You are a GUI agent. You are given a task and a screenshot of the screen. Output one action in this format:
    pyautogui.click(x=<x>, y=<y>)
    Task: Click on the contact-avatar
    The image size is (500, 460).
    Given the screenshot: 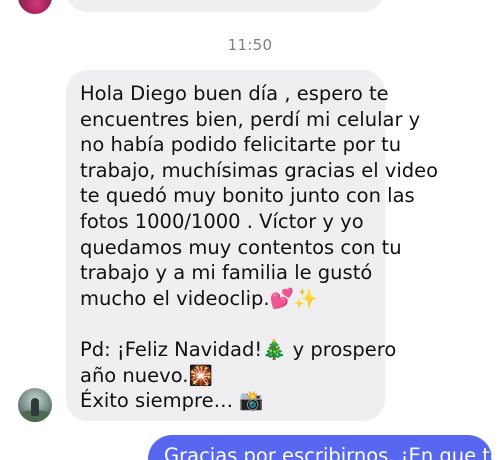 What is the action you would take?
    pyautogui.click(x=35, y=7)
    